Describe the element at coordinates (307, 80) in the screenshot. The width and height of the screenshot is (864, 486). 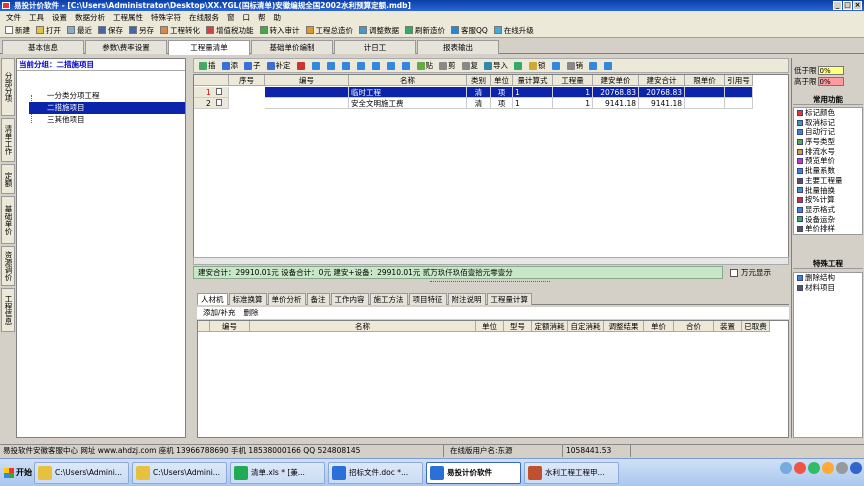
I see `grid-header: 编号` at that location.